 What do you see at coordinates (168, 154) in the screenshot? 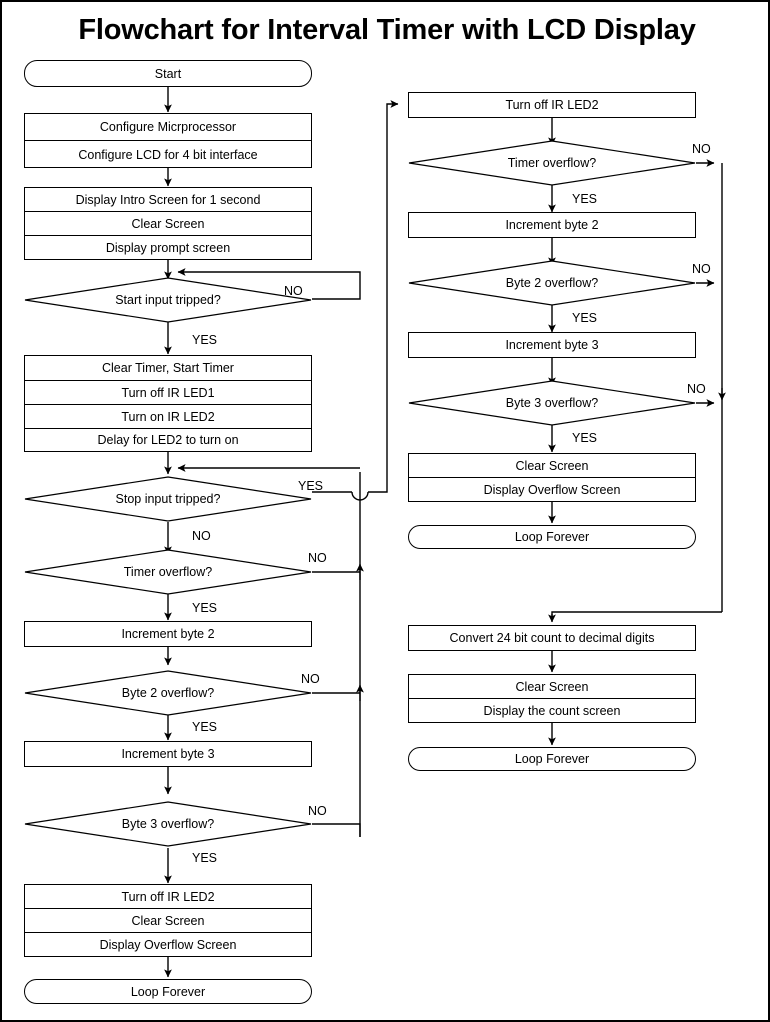
I see `process-row-configure-lcd: Configure LCD for 4 bit interface` at bounding box center [168, 154].